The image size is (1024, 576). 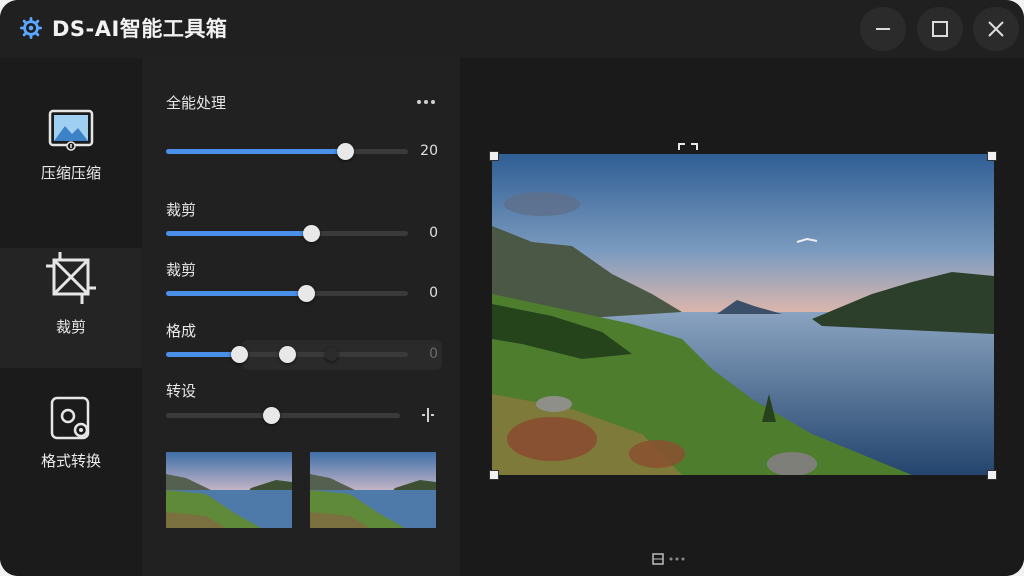 What do you see at coordinates (426, 102) in the screenshot?
I see `more-horizontal-icon` at bounding box center [426, 102].